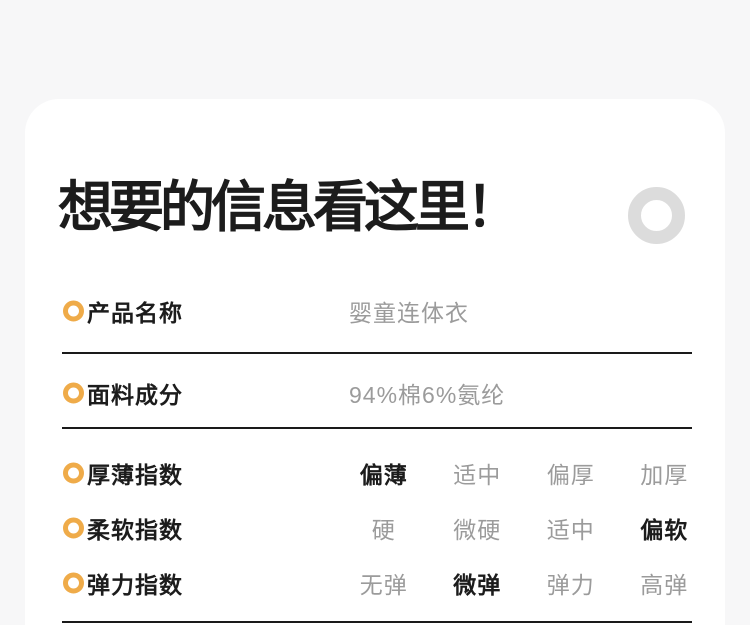 Image resolution: width=750 pixels, height=625 pixels. Describe the element at coordinates (409, 313) in the screenshot. I see `row-value: 婴童连体衣` at that location.